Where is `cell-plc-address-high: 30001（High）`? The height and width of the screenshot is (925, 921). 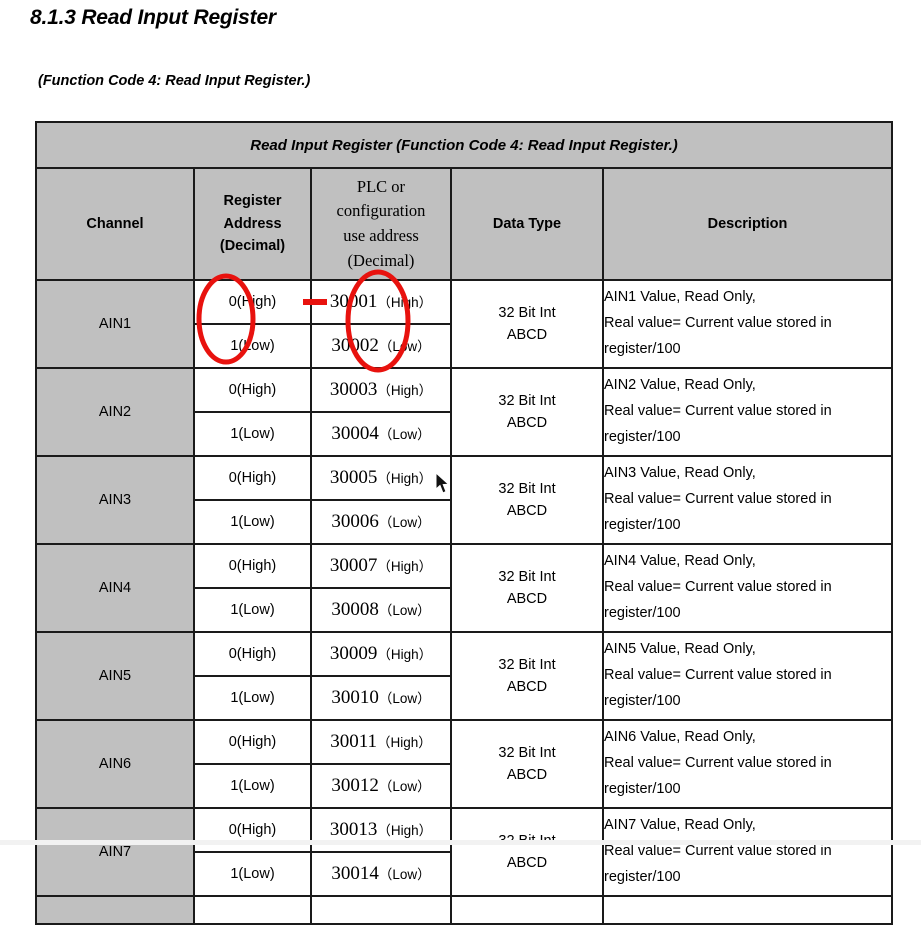
cell-plc-address-high: 30001（High） is located at coordinates (381, 302).